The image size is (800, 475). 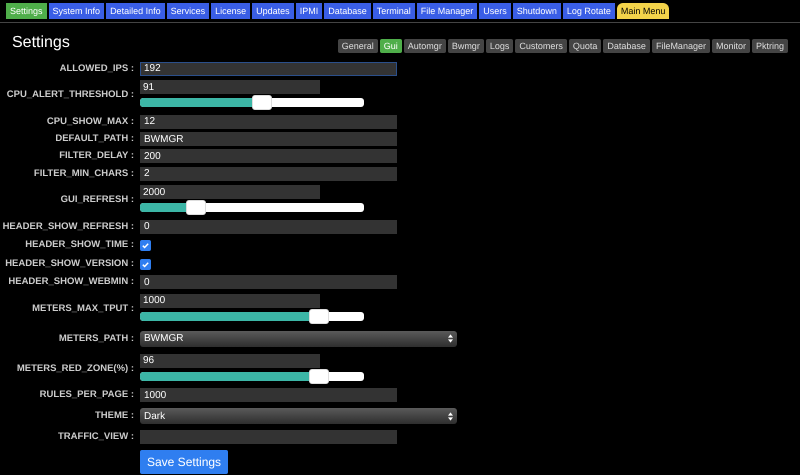 I want to click on nav-tab: Detailed Info, so click(x=135, y=11).